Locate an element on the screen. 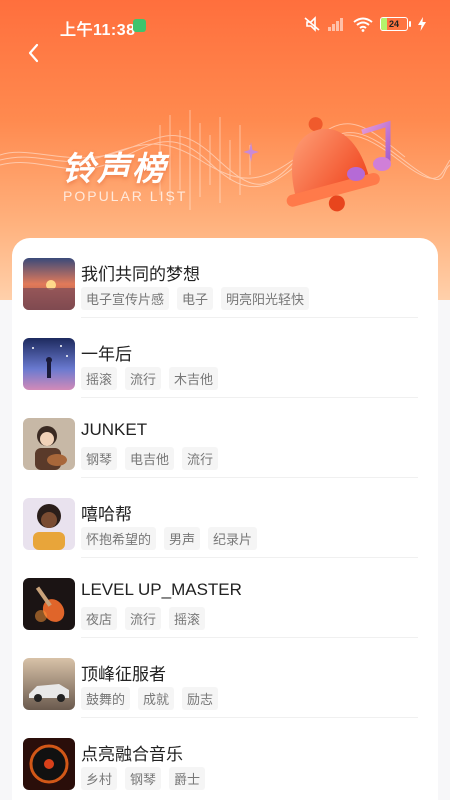 The height and width of the screenshot is (800, 450). page-subtitle: POPULAR LIST is located at coordinates (125, 196).